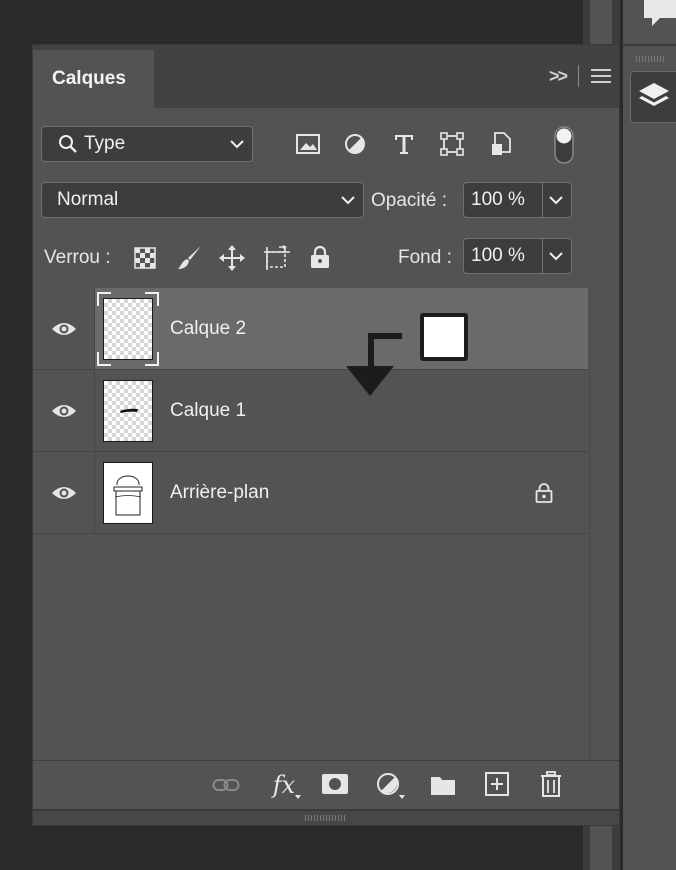 The height and width of the screenshot is (870, 676). What do you see at coordinates (202, 200) in the screenshot?
I see `blend-mode-select: Normal` at bounding box center [202, 200].